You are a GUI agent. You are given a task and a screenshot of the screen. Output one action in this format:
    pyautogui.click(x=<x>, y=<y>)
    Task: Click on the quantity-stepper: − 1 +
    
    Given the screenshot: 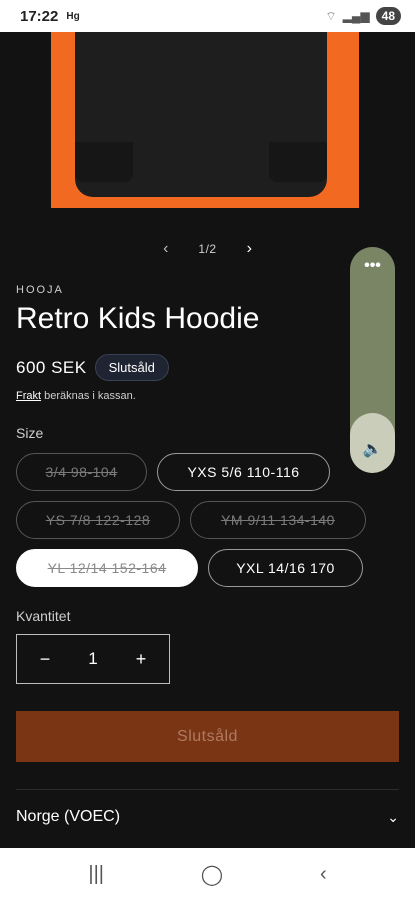 What is the action you would take?
    pyautogui.click(x=93, y=659)
    